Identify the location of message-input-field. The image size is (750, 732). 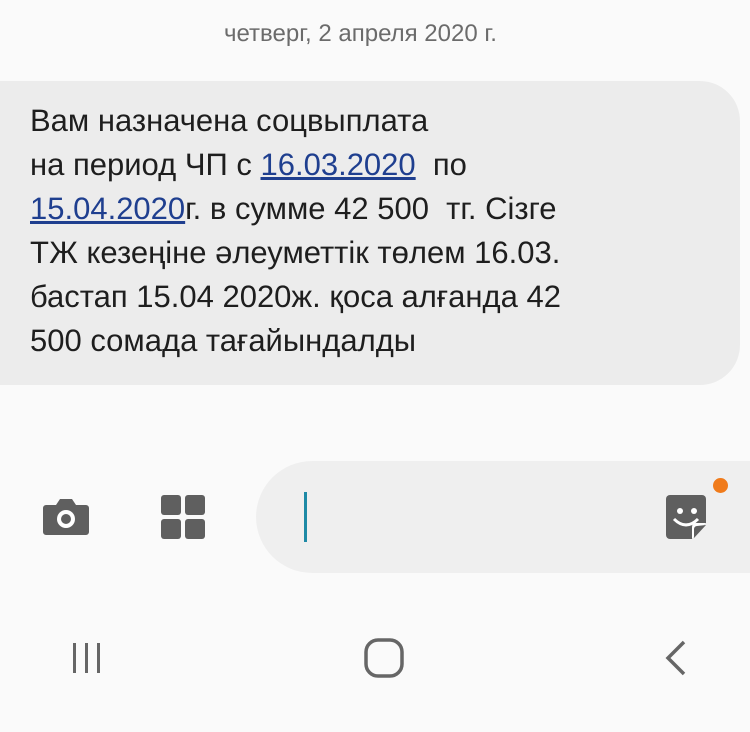
(503, 517).